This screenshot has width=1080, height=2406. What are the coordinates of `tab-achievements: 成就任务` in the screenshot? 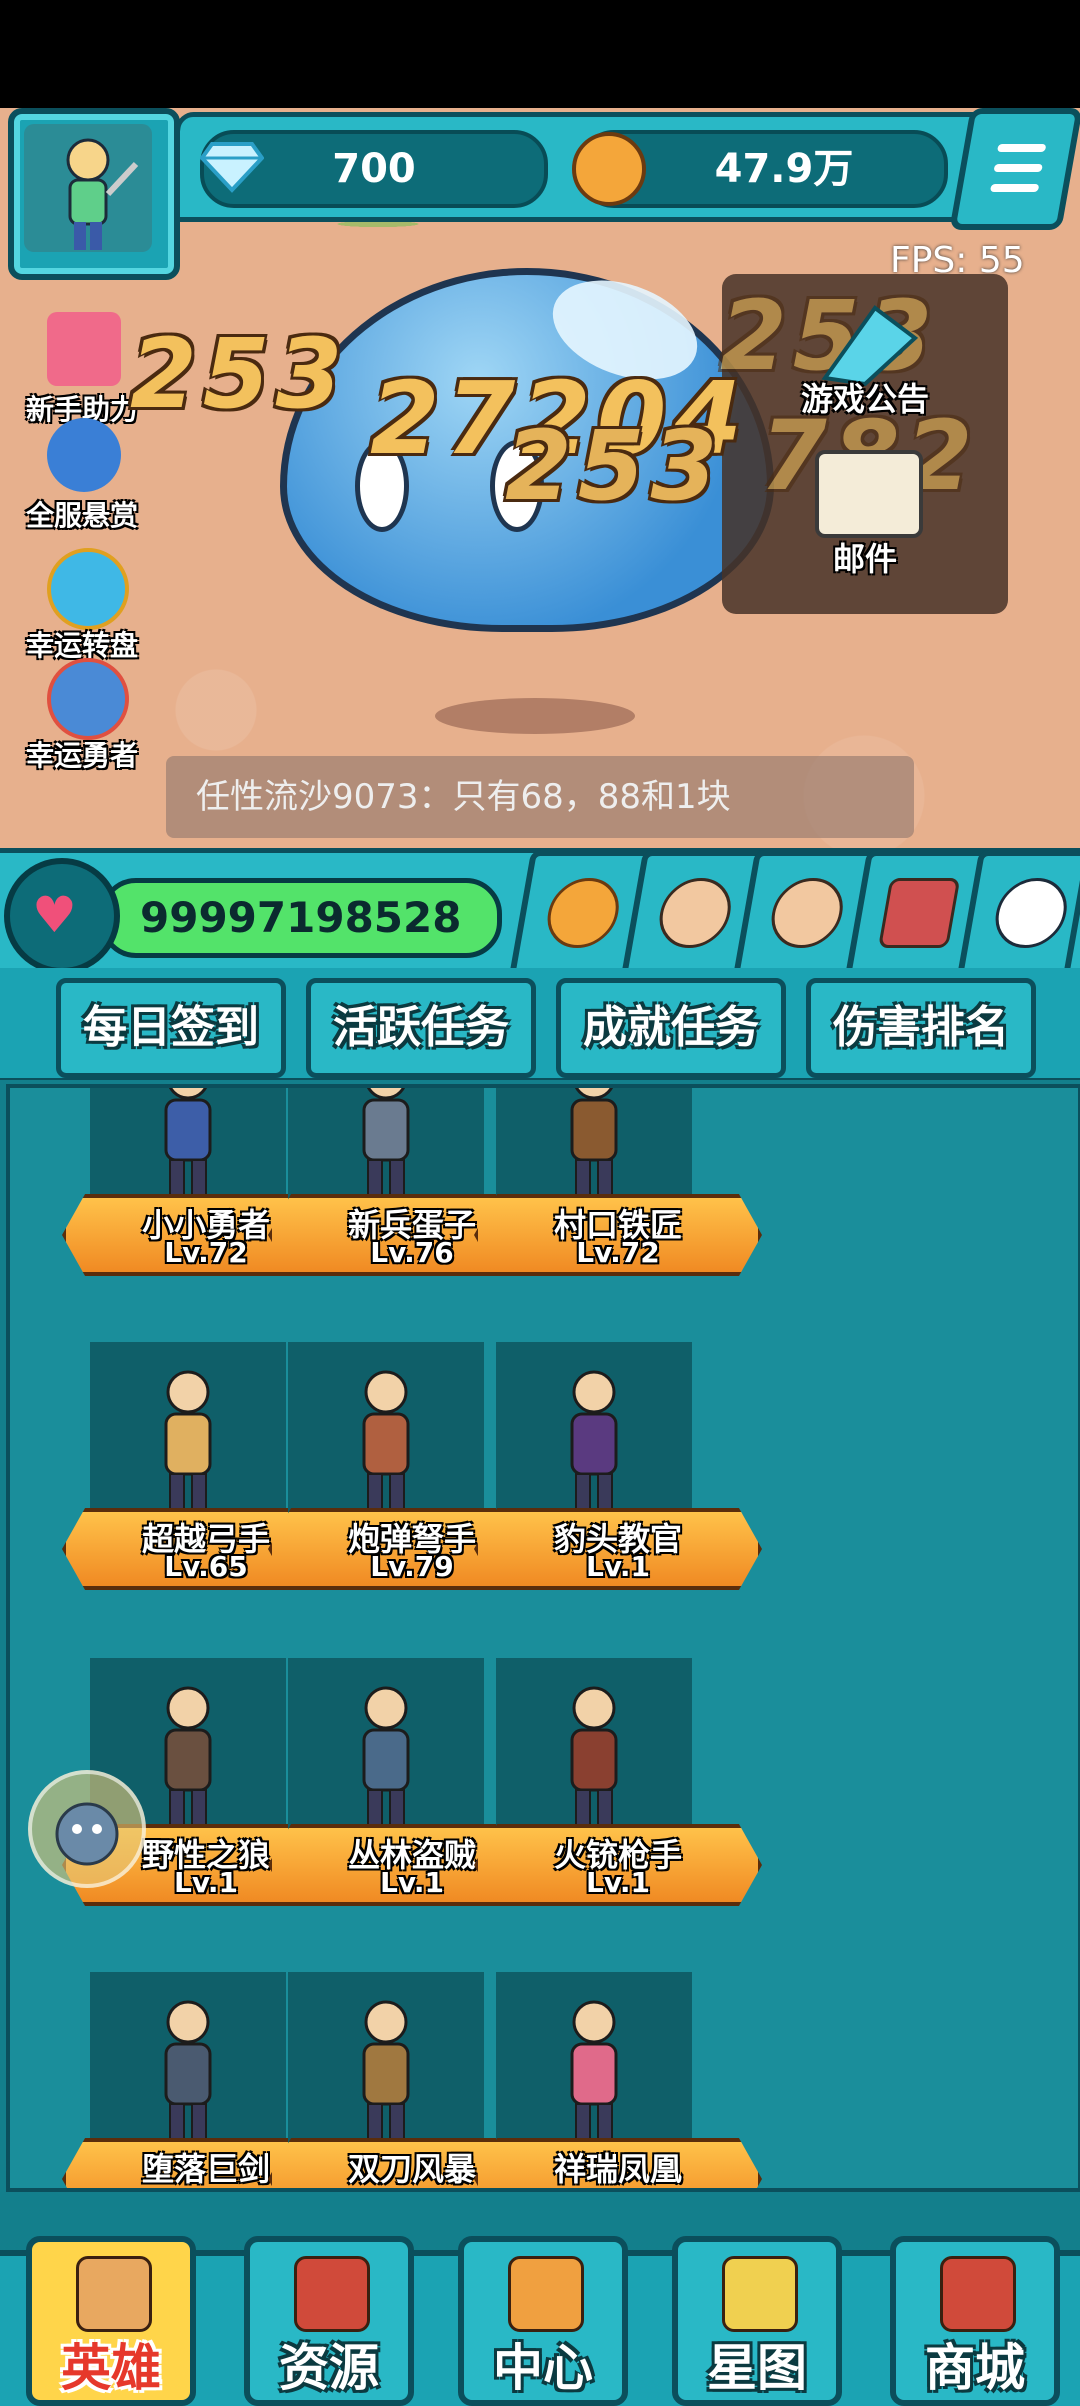 It's located at (671, 1028).